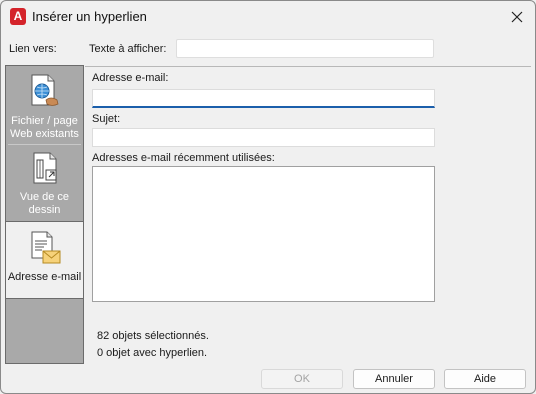  What do you see at coordinates (33, 49) in the screenshot?
I see `link-to-label: Lien vers:` at bounding box center [33, 49].